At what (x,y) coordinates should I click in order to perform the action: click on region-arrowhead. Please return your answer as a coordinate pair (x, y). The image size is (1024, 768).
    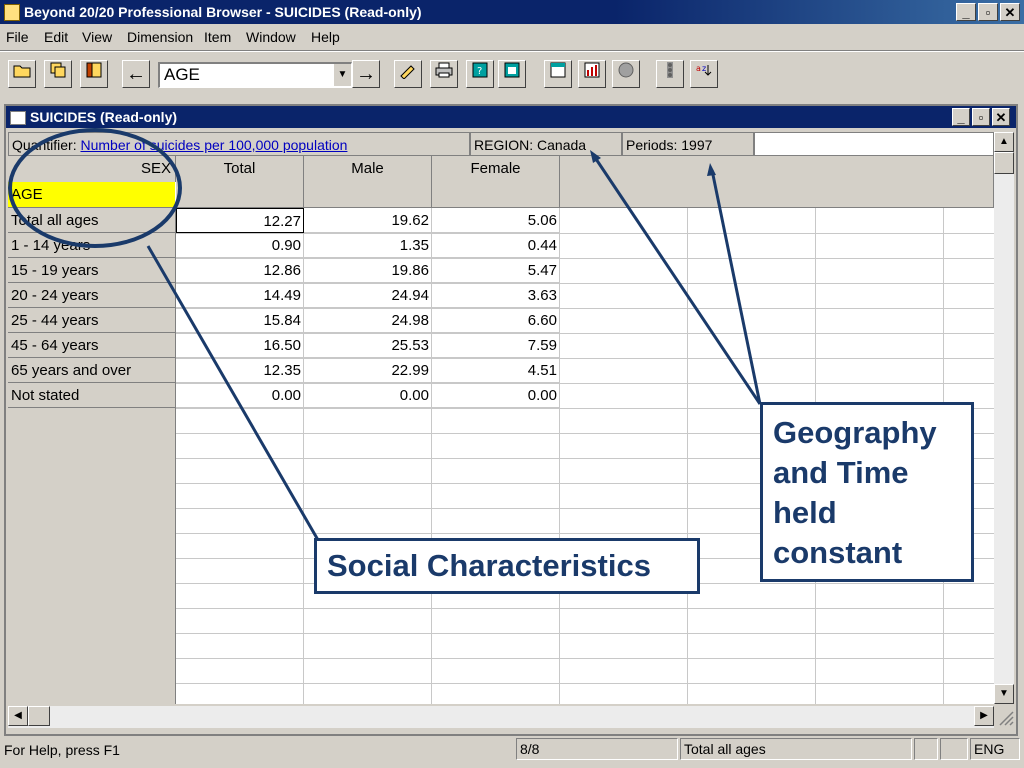
    Looking at the image, I should click on (595, 156).